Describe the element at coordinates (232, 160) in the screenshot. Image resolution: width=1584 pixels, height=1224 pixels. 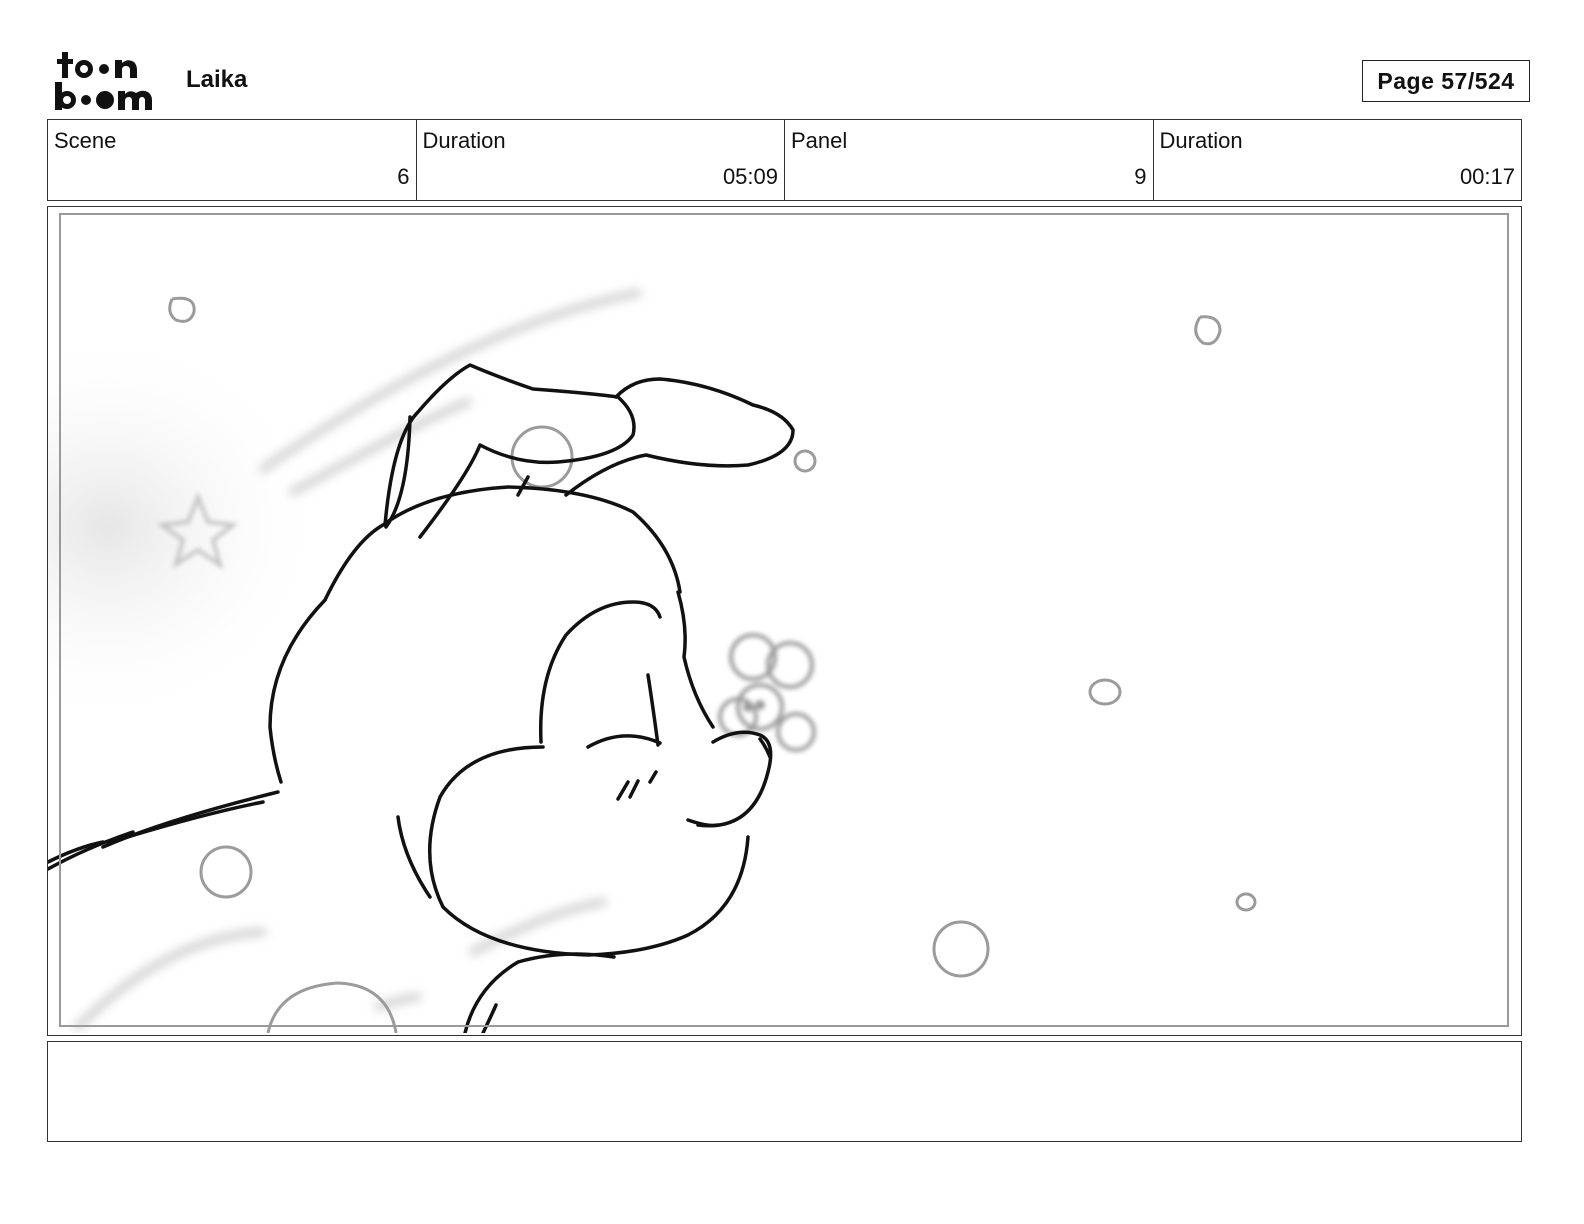
I see `scene-cell: Scene 6` at that location.